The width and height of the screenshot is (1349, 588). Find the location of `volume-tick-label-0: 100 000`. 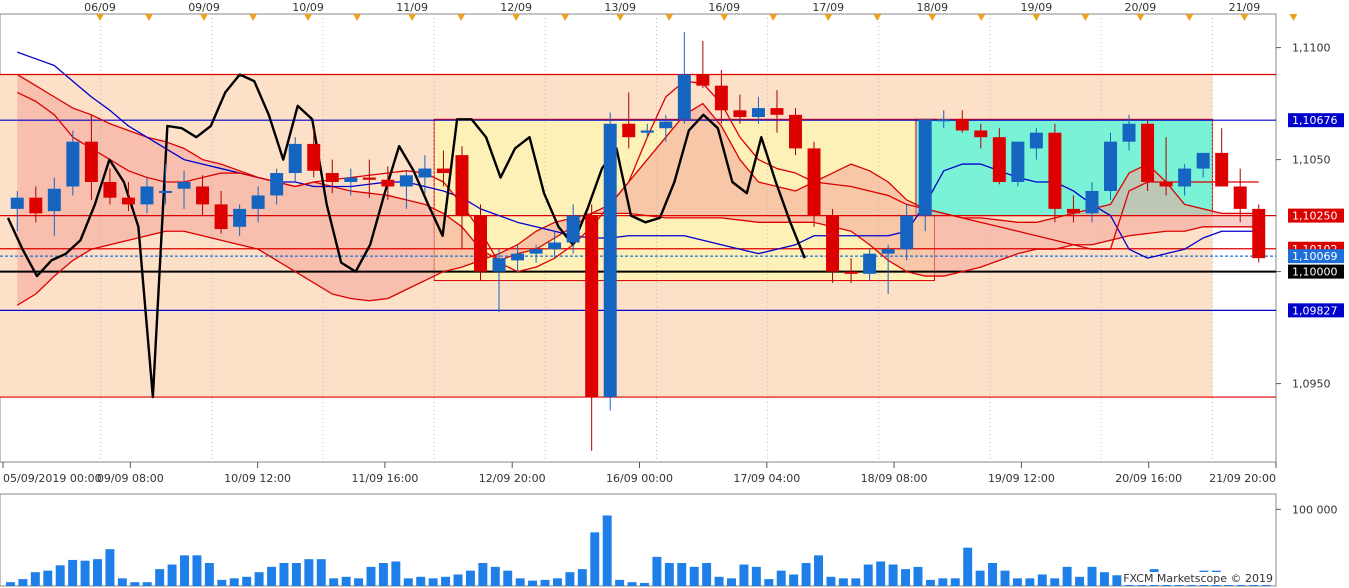

volume-tick-label-0: 100 000 is located at coordinates (1315, 509).